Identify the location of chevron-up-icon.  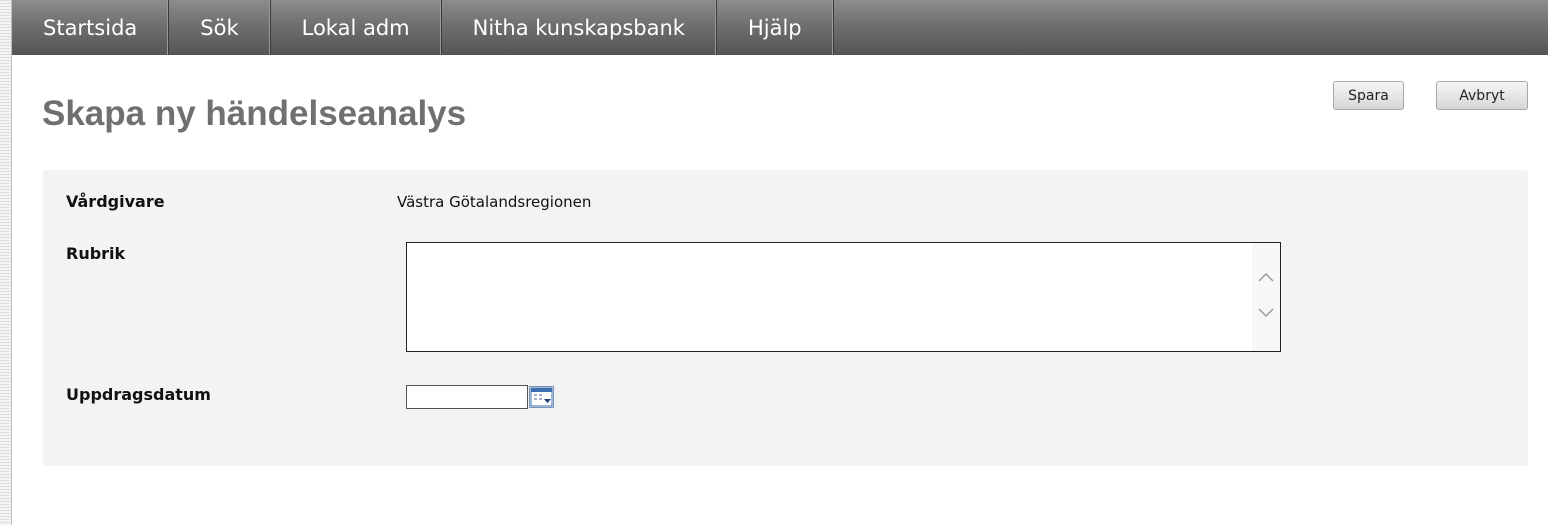
(1266, 277).